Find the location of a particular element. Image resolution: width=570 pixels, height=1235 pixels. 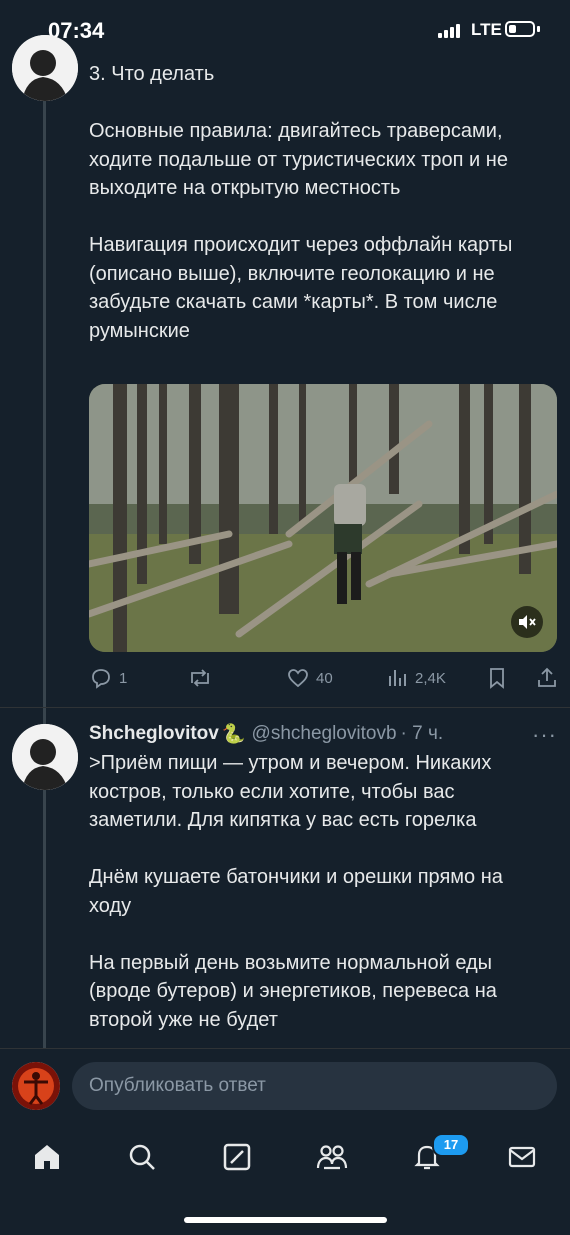

tab-communities is located at coordinates (332, 1157).